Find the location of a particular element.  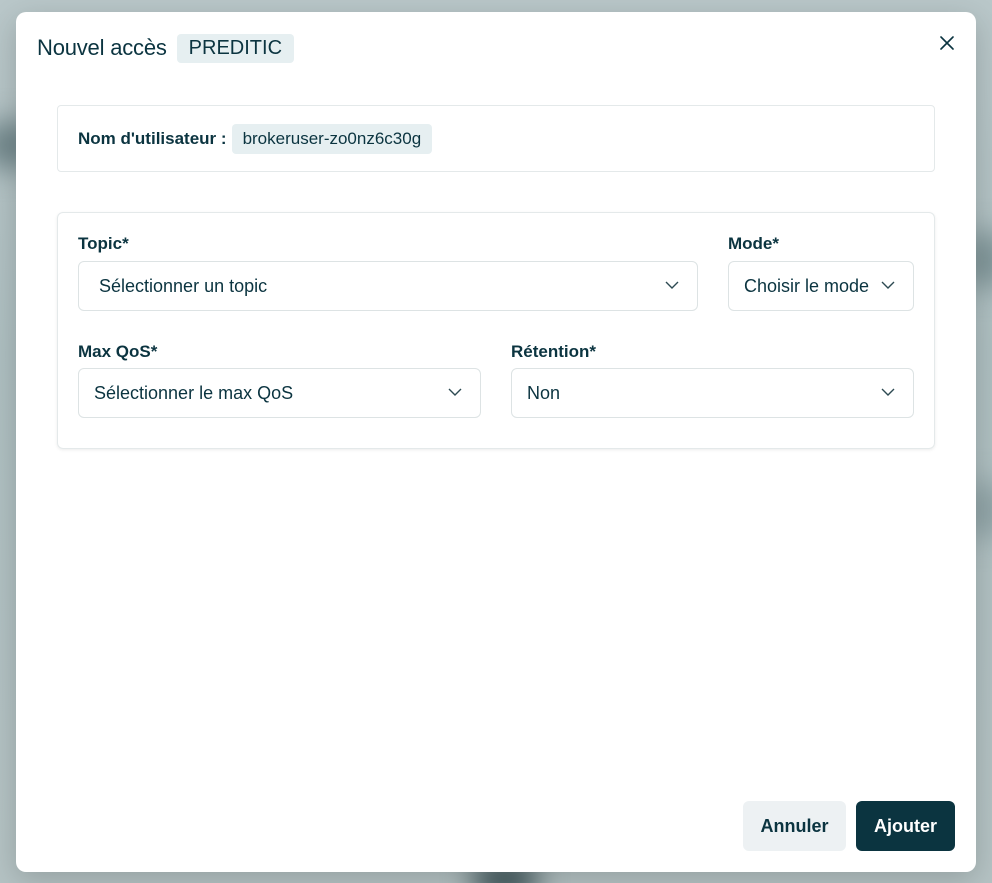

max-qos-select: Sélectionner le max QoS is located at coordinates (279, 393).